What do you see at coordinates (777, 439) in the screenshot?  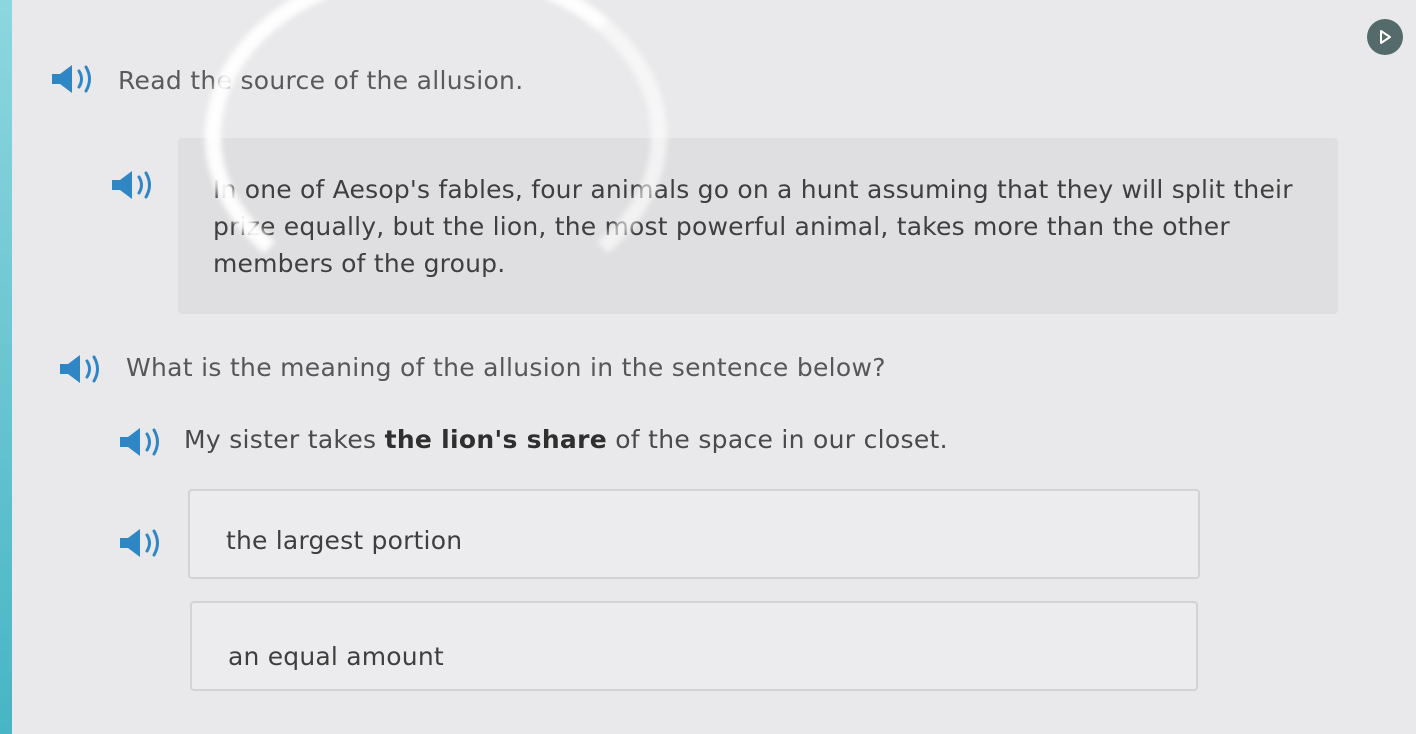 I see `sentence-after: of the space in our closet.` at bounding box center [777, 439].